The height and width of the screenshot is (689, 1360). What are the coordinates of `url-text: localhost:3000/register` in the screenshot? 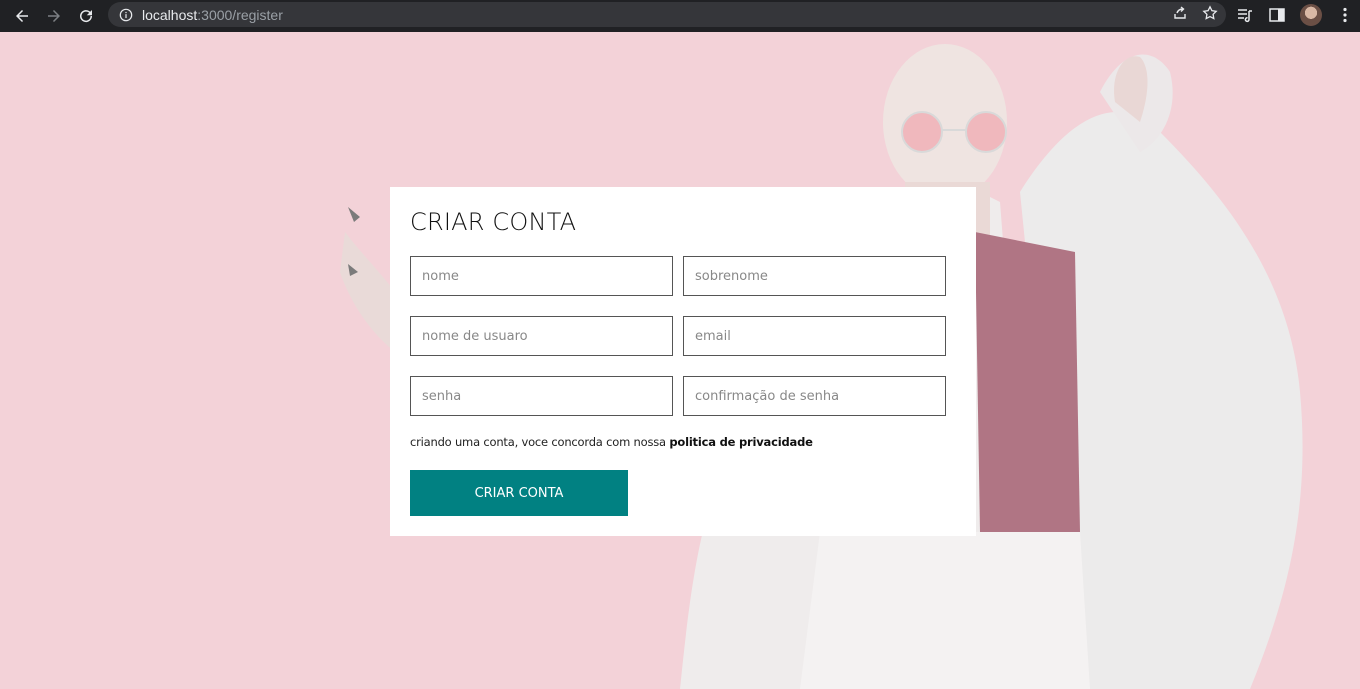 It's located at (212, 15).